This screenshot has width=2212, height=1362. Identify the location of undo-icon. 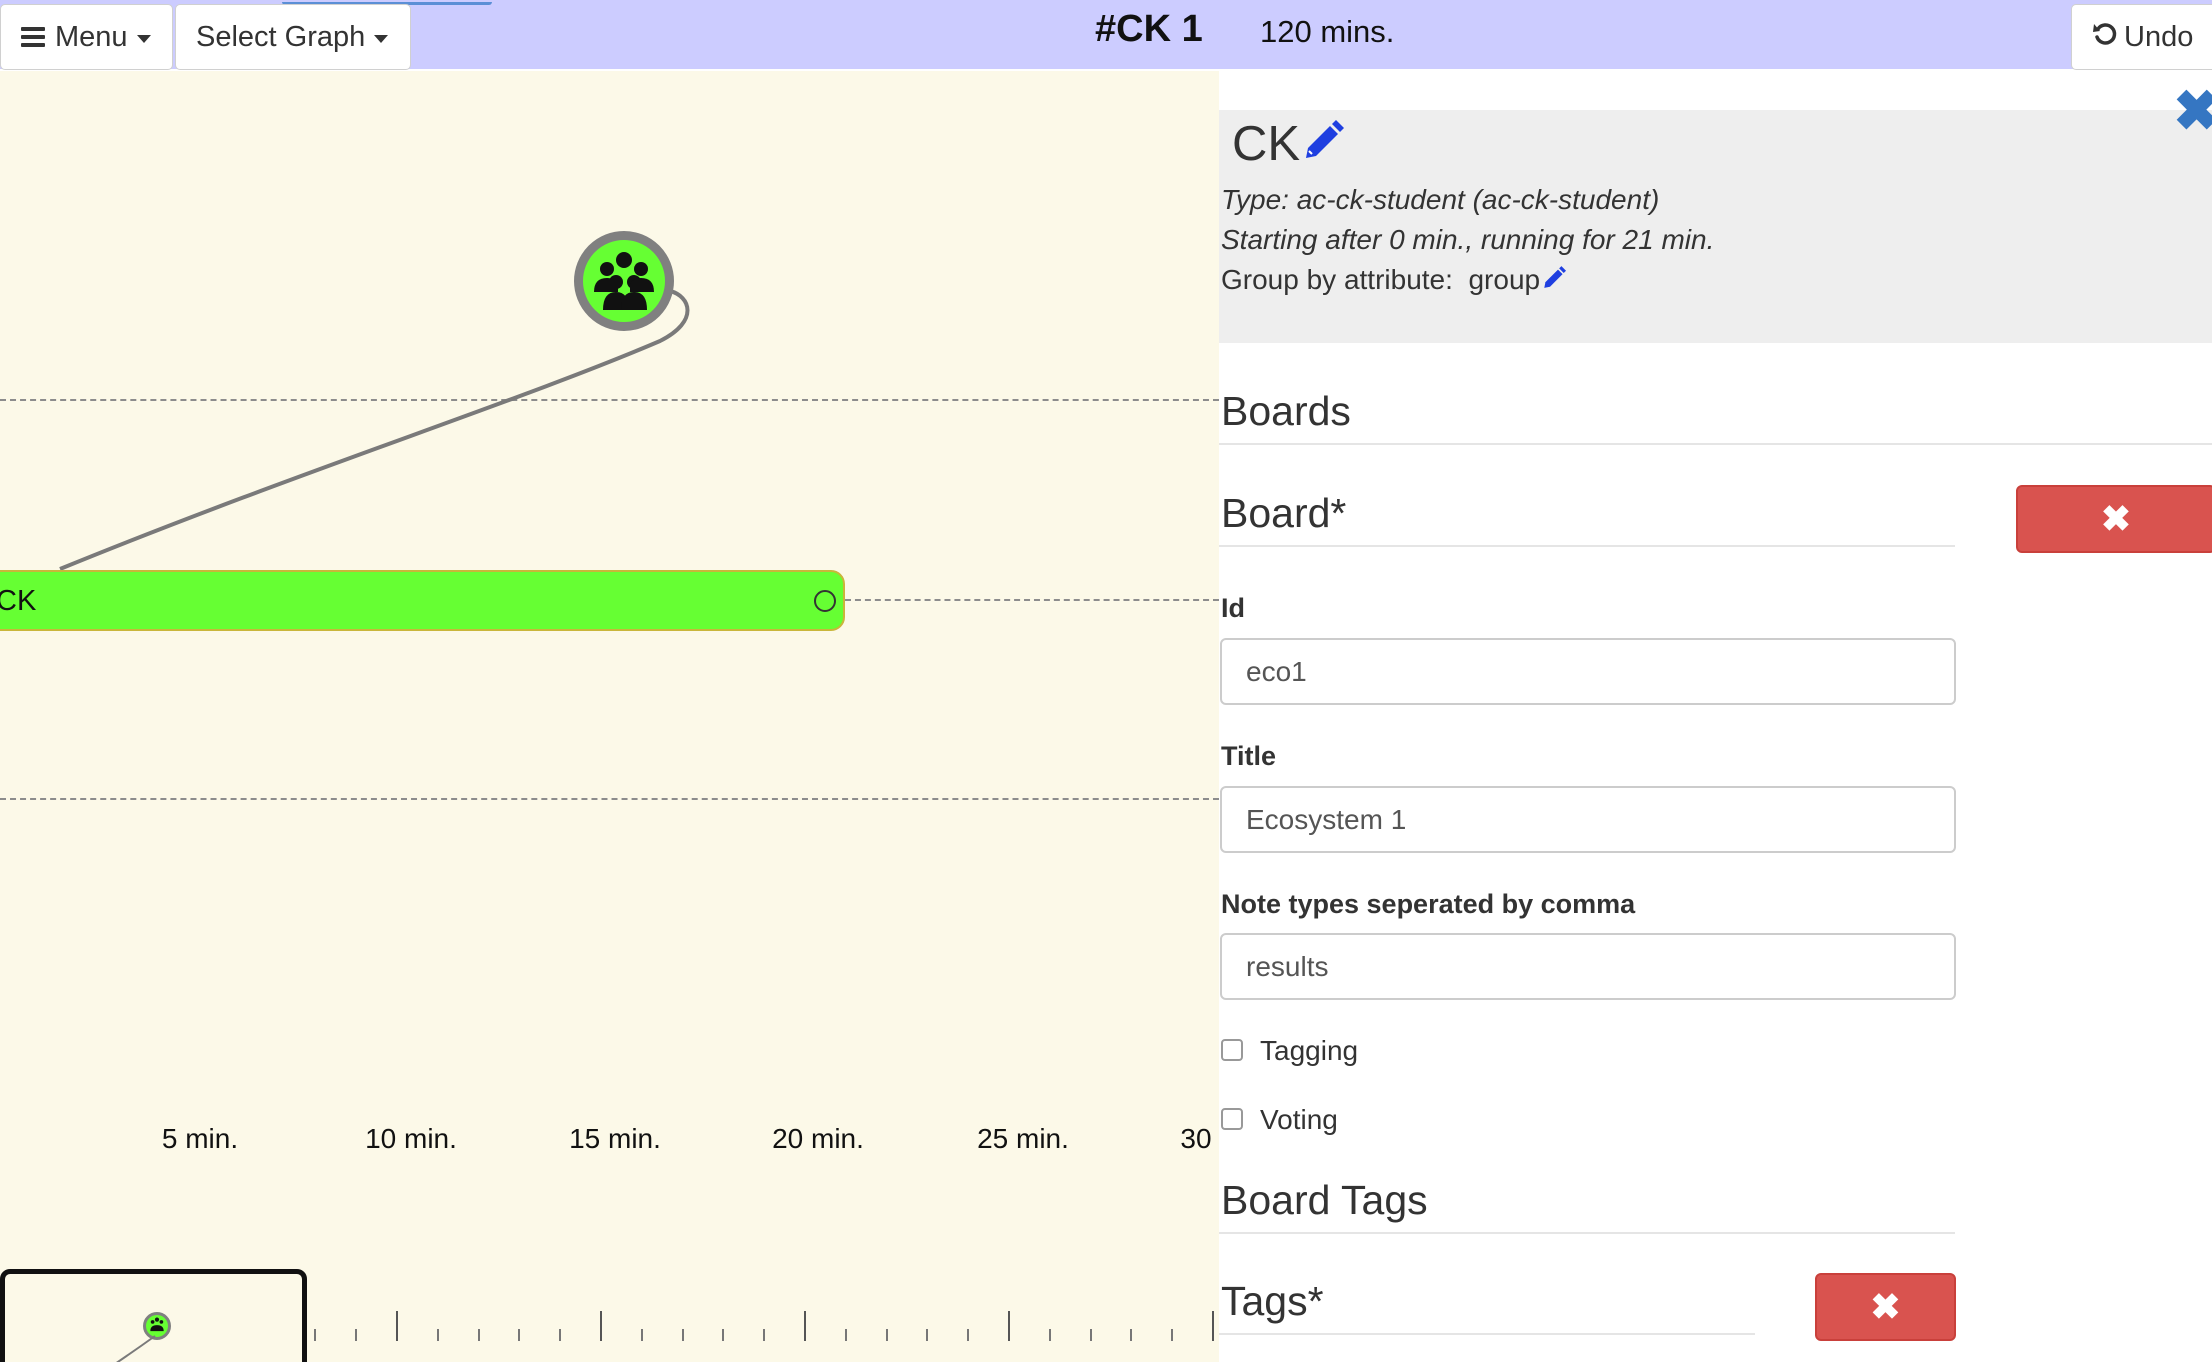
(2105, 37).